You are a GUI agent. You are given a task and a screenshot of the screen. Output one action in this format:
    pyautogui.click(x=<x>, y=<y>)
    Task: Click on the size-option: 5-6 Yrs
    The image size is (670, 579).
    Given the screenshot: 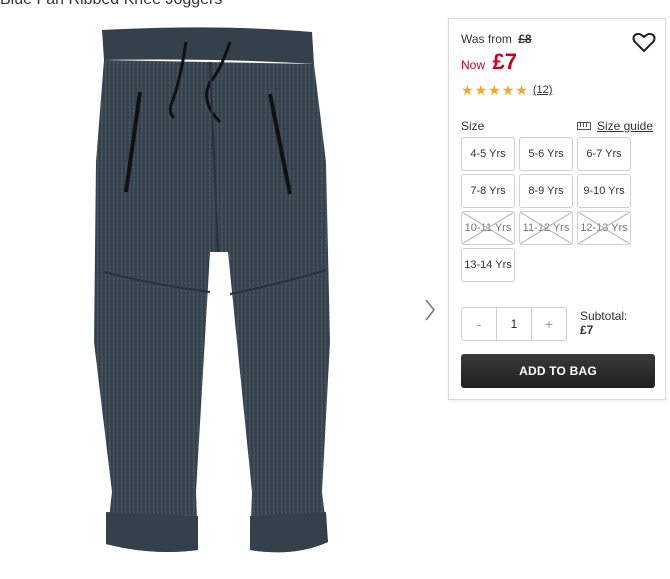 What is the action you would take?
    pyautogui.click(x=546, y=154)
    